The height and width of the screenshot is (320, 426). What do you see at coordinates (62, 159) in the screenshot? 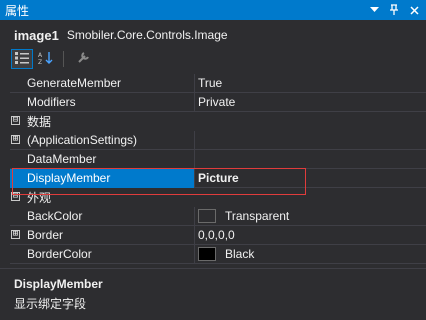
I see `property-name: DataMember` at bounding box center [62, 159].